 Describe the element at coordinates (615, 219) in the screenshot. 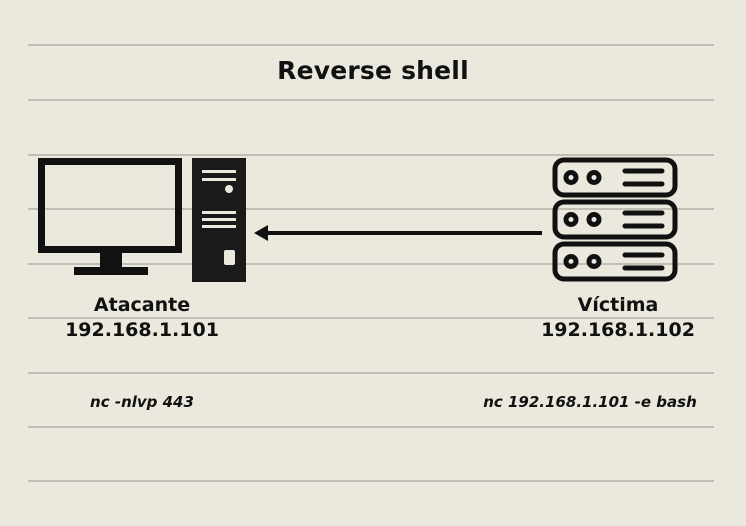

I see `server-rack-icon` at that location.